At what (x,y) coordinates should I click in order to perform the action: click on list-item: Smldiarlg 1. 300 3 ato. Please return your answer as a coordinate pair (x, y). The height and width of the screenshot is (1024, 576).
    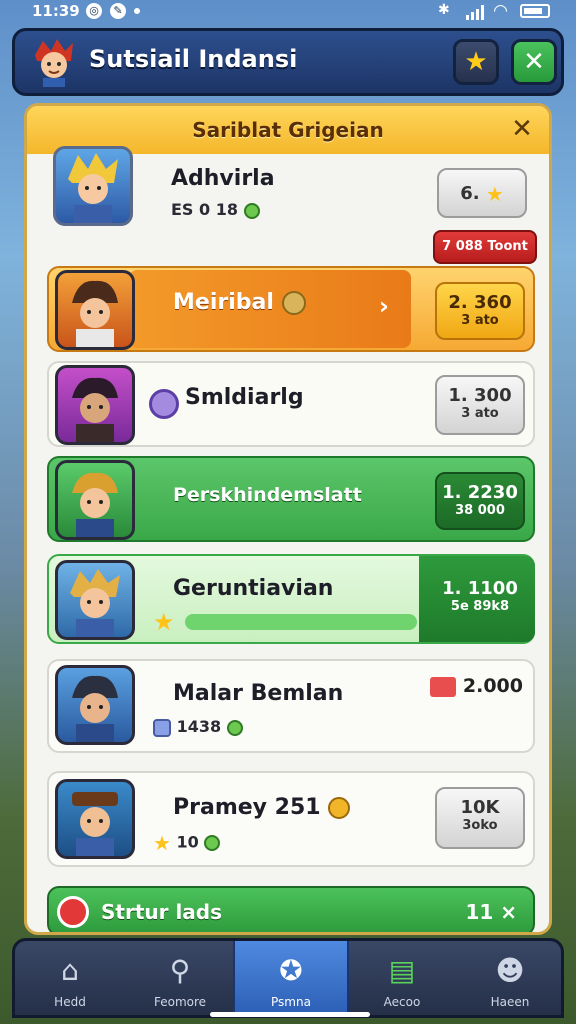
    Looking at the image, I should click on (291, 404).